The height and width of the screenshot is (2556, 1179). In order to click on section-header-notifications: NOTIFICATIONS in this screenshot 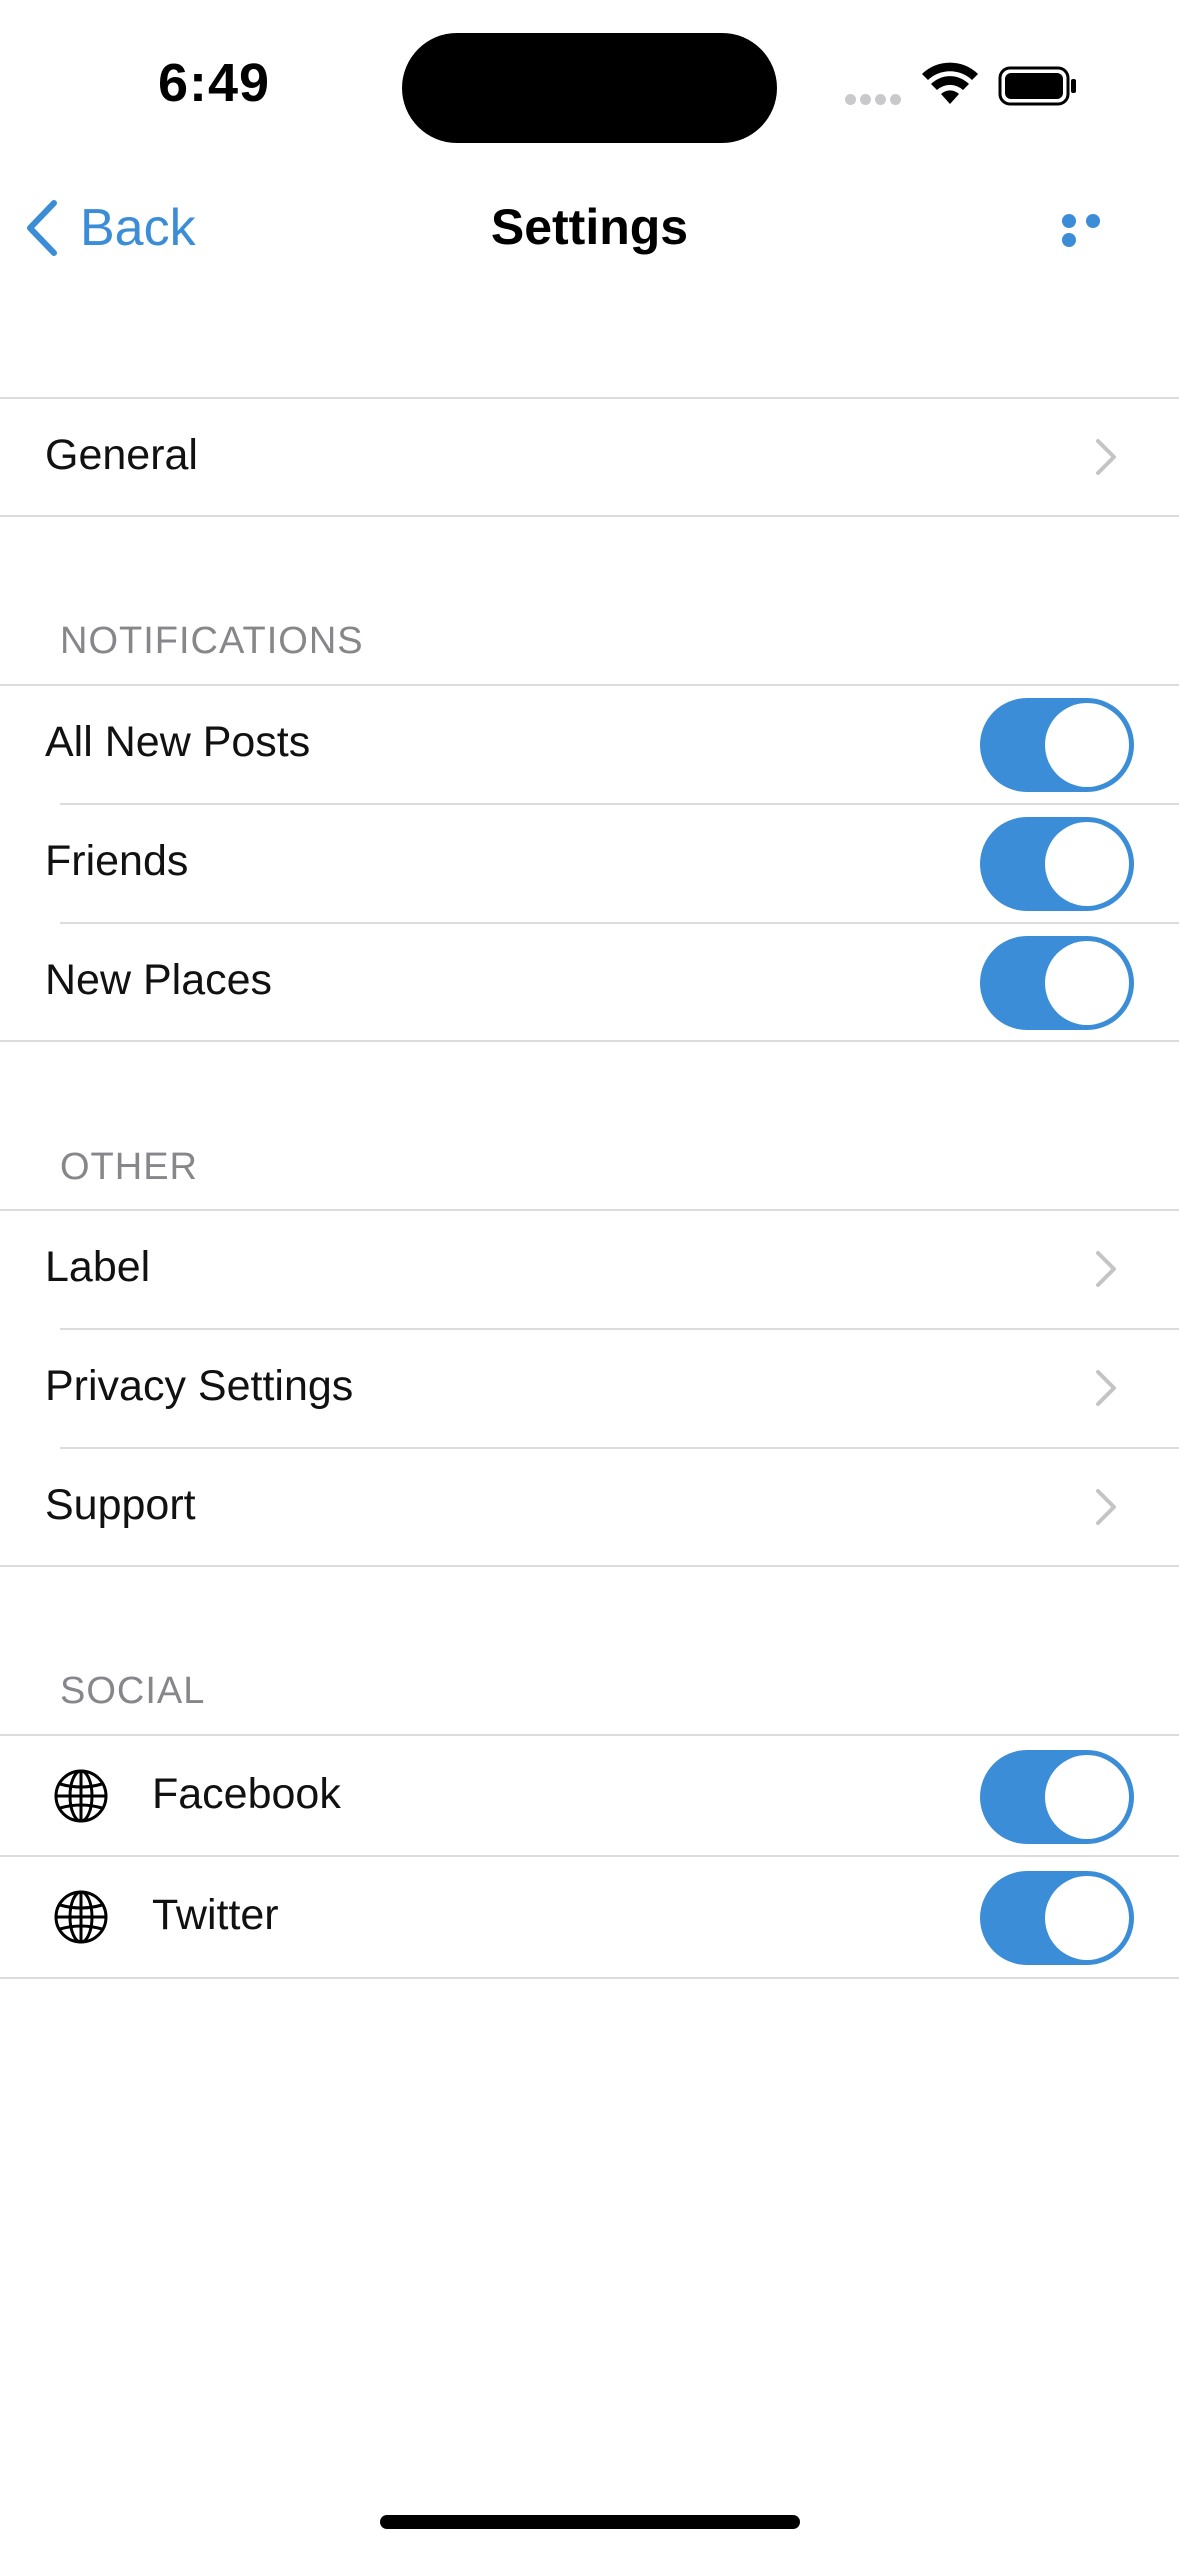, I will do `click(212, 641)`.